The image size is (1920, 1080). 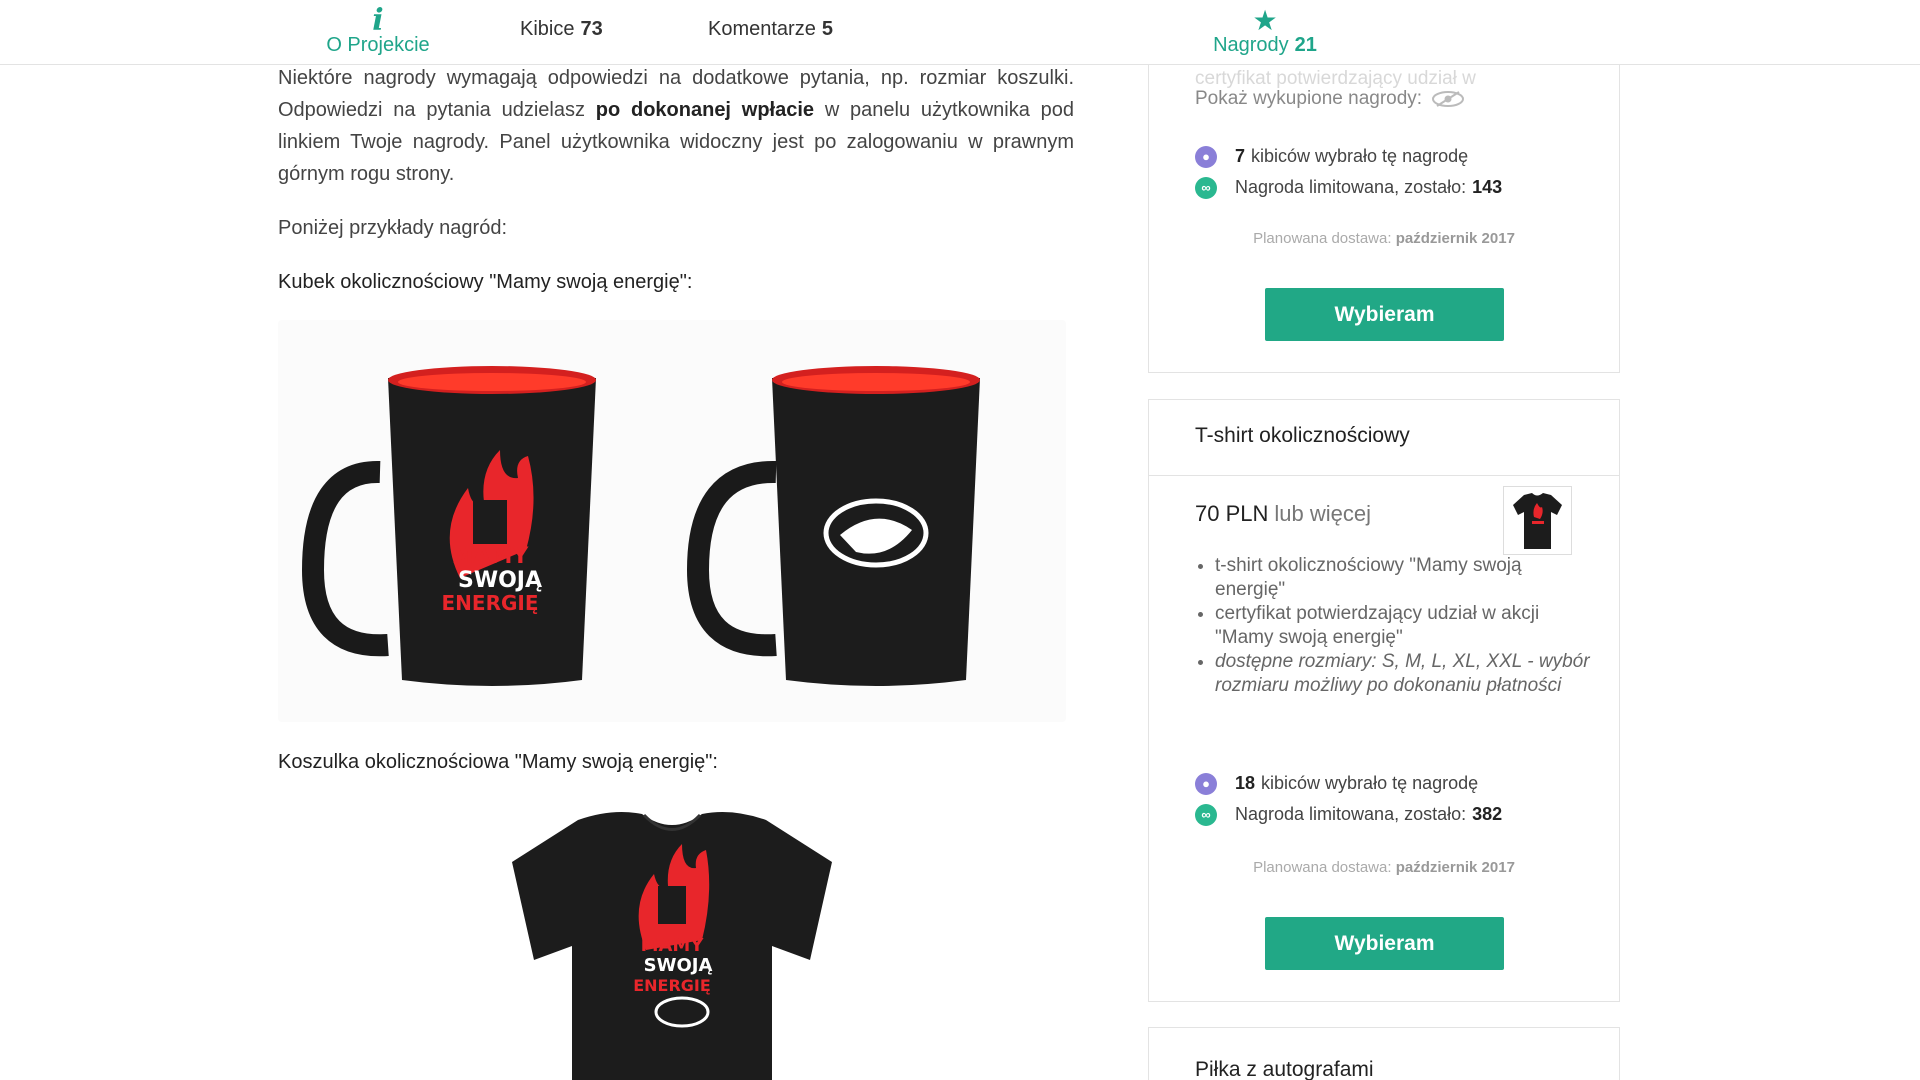 I want to click on info-icon: i, so click(x=378, y=20).